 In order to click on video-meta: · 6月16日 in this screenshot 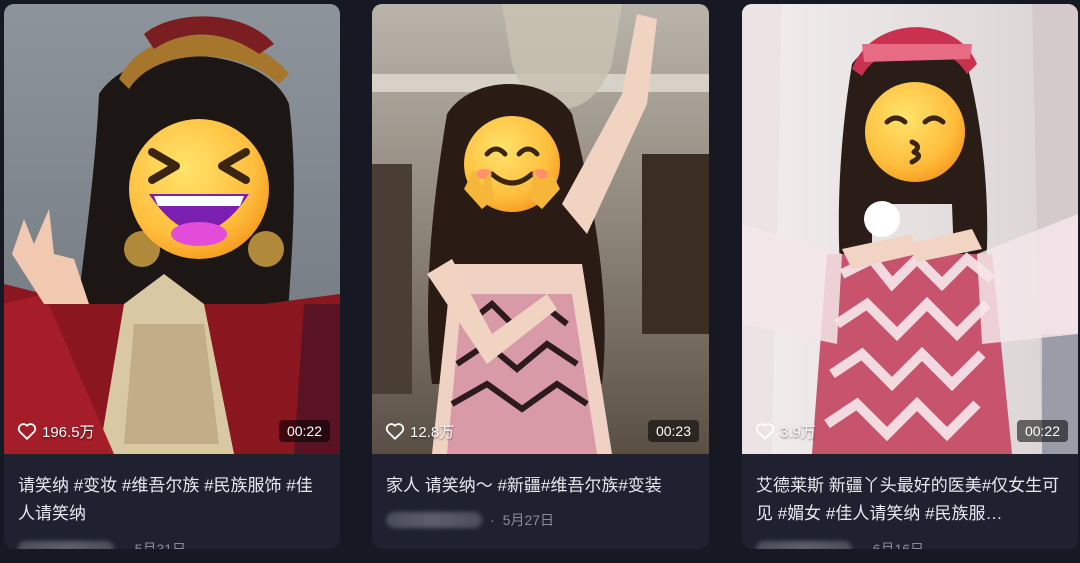, I will do `click(840, 544)`.